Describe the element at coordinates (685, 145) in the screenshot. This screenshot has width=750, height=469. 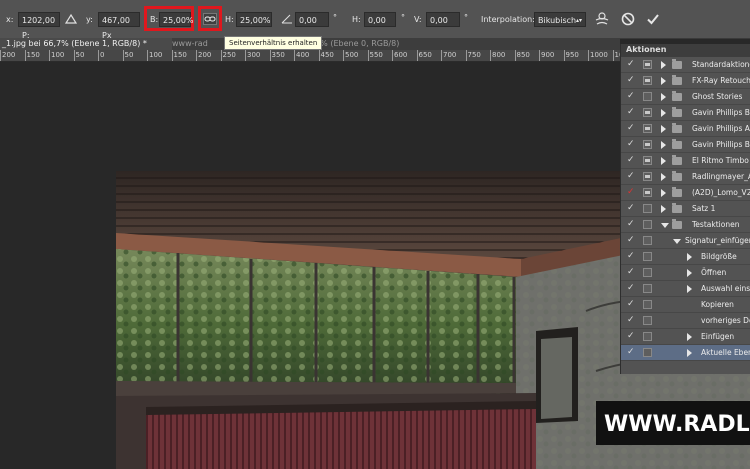
I see `action-row: ✓ Gavin Phillips Bo` at that location.